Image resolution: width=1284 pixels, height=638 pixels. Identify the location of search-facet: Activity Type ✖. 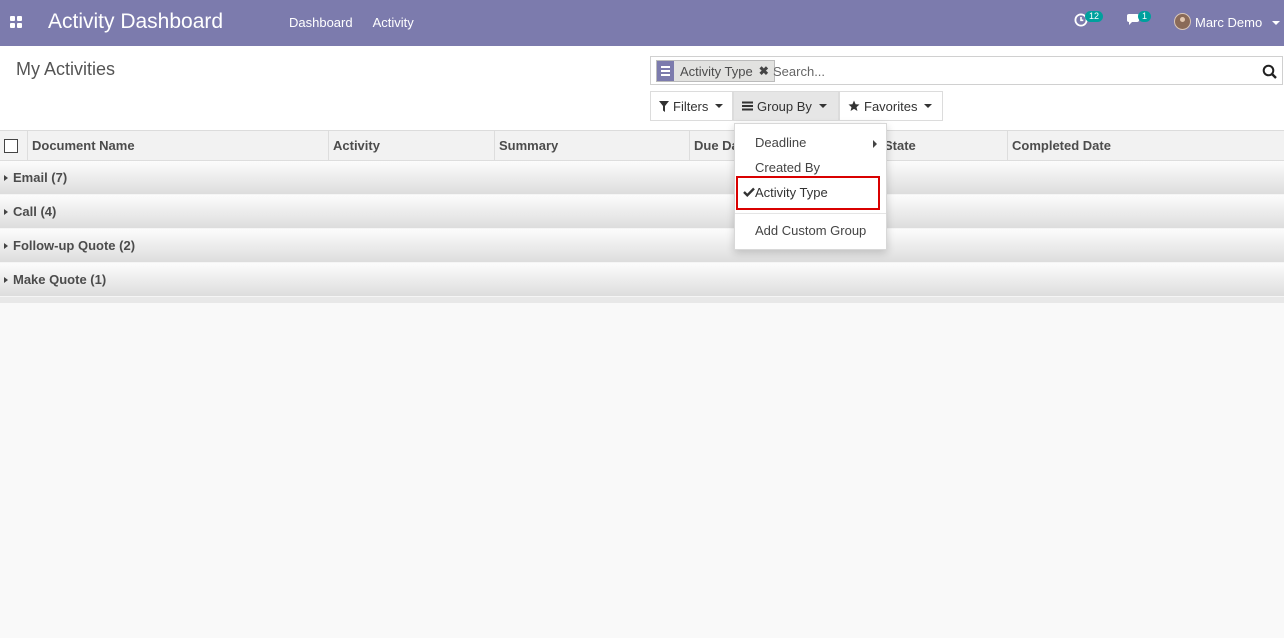
(715, 71).